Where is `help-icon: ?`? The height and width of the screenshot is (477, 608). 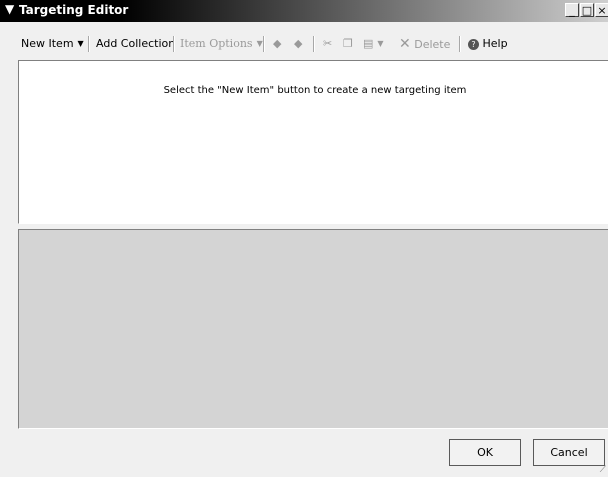
help-icon: ? is located at coordinates (473, 44).